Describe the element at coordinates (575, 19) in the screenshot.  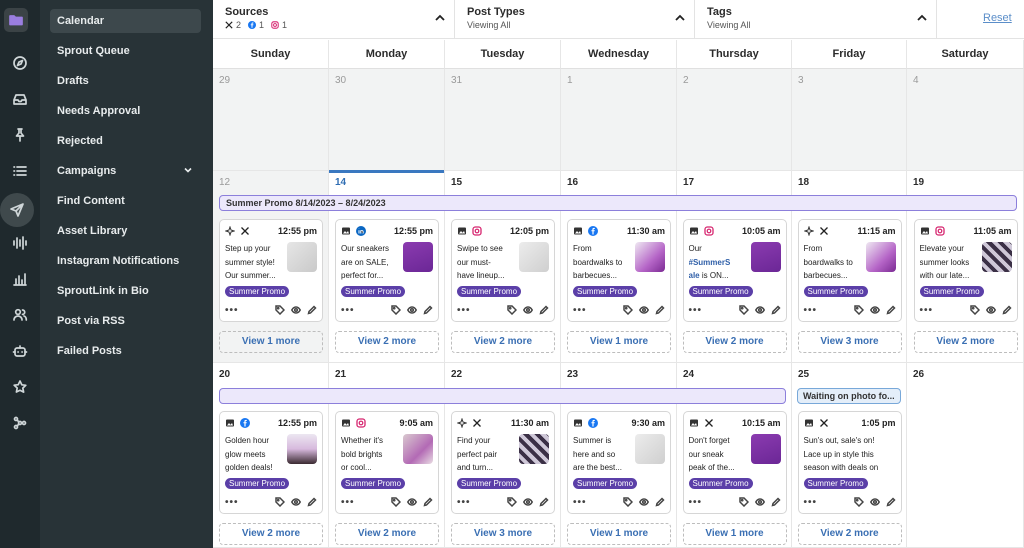
I see `post-types-filter: Post Types Viewing All` at that location.